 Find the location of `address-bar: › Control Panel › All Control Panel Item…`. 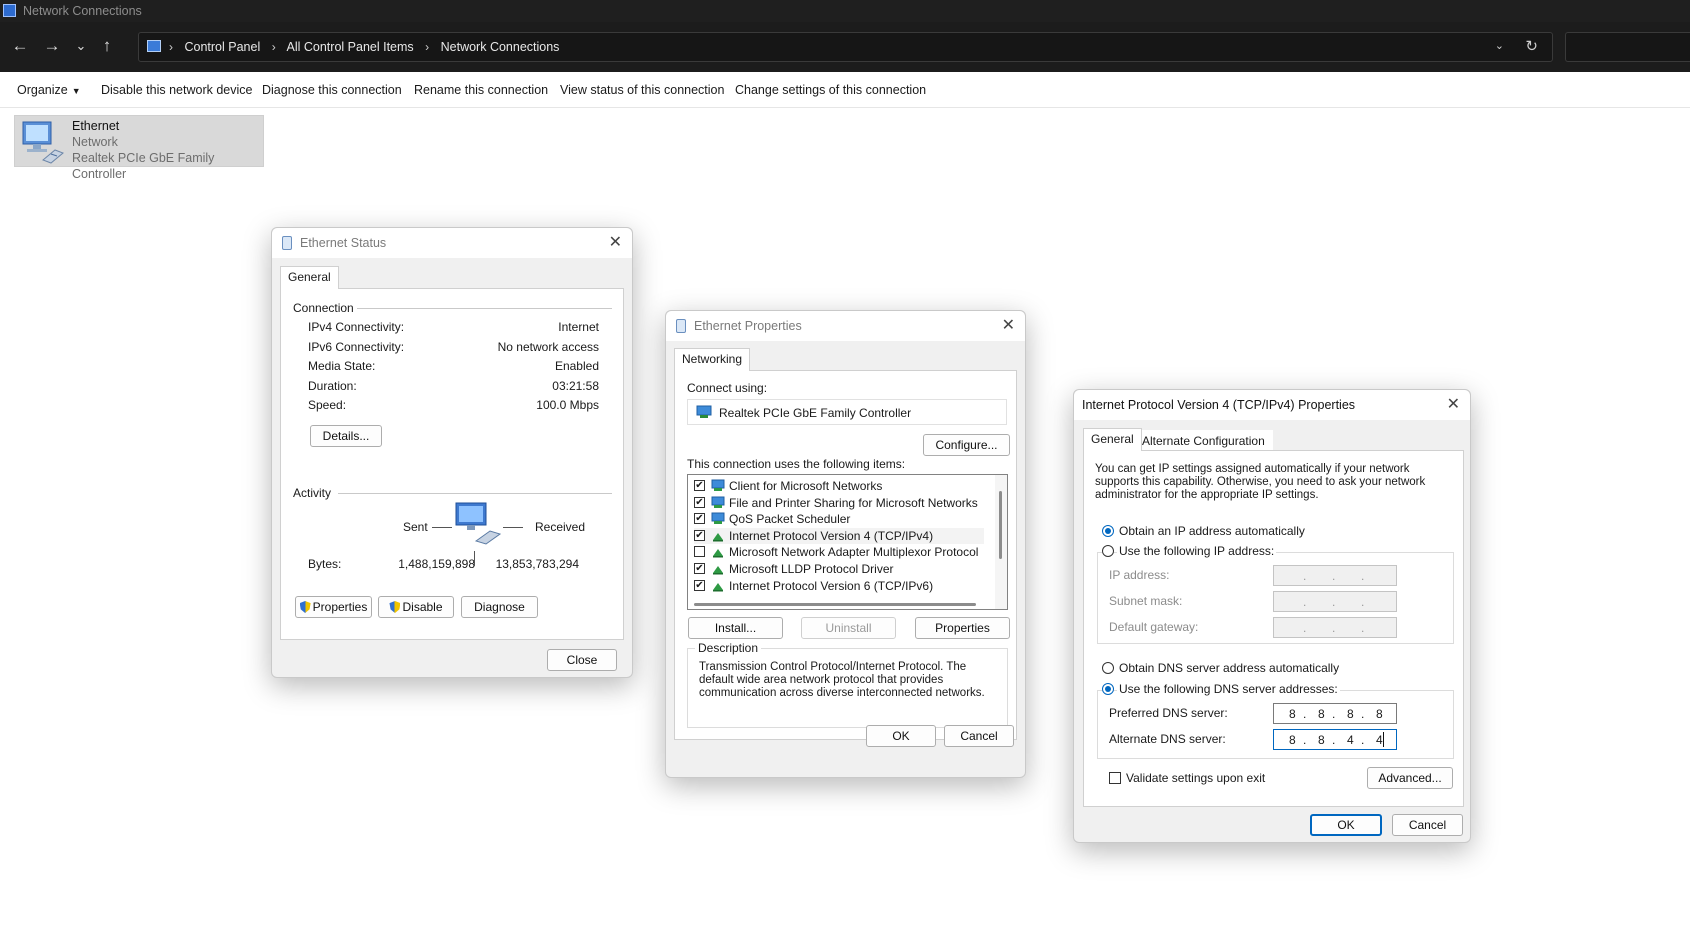

address-bar: › Control Panel › All Control Panel Item… is located at coordinates (845, 47).